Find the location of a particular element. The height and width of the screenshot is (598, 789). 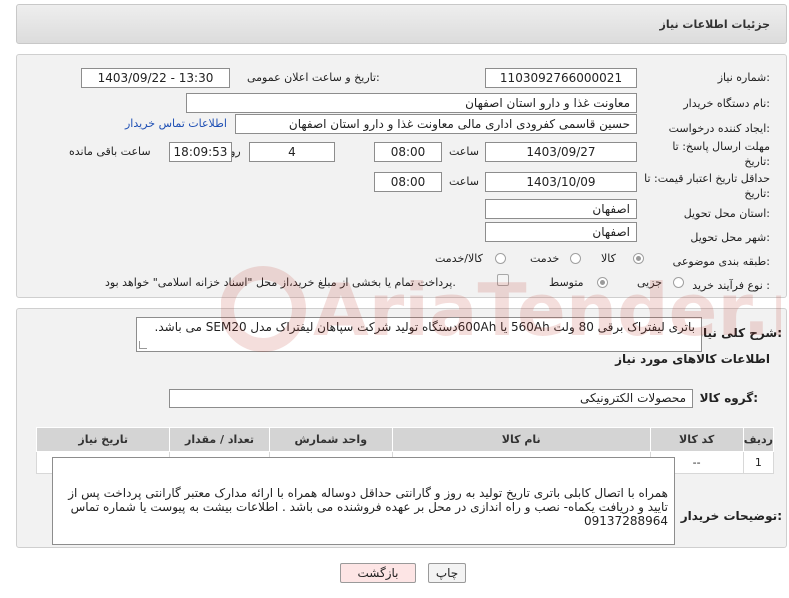

buyer-notes-label: توضیحات خریدار: is located at coordinates (731, 516).